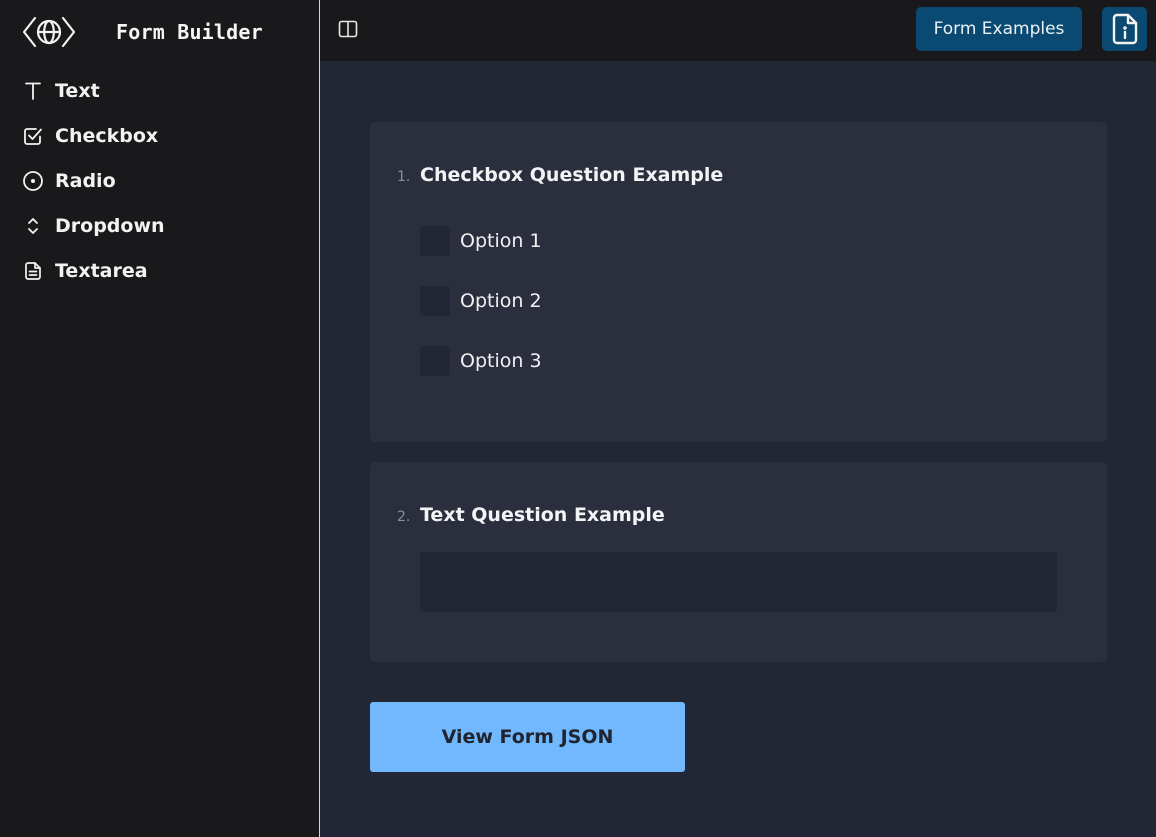 The width and height of the screenshot is (1156, 837). Describe the element at coordinates (348, 29) in the screenshot. I see `sidebar-toggle-icon` at that location.